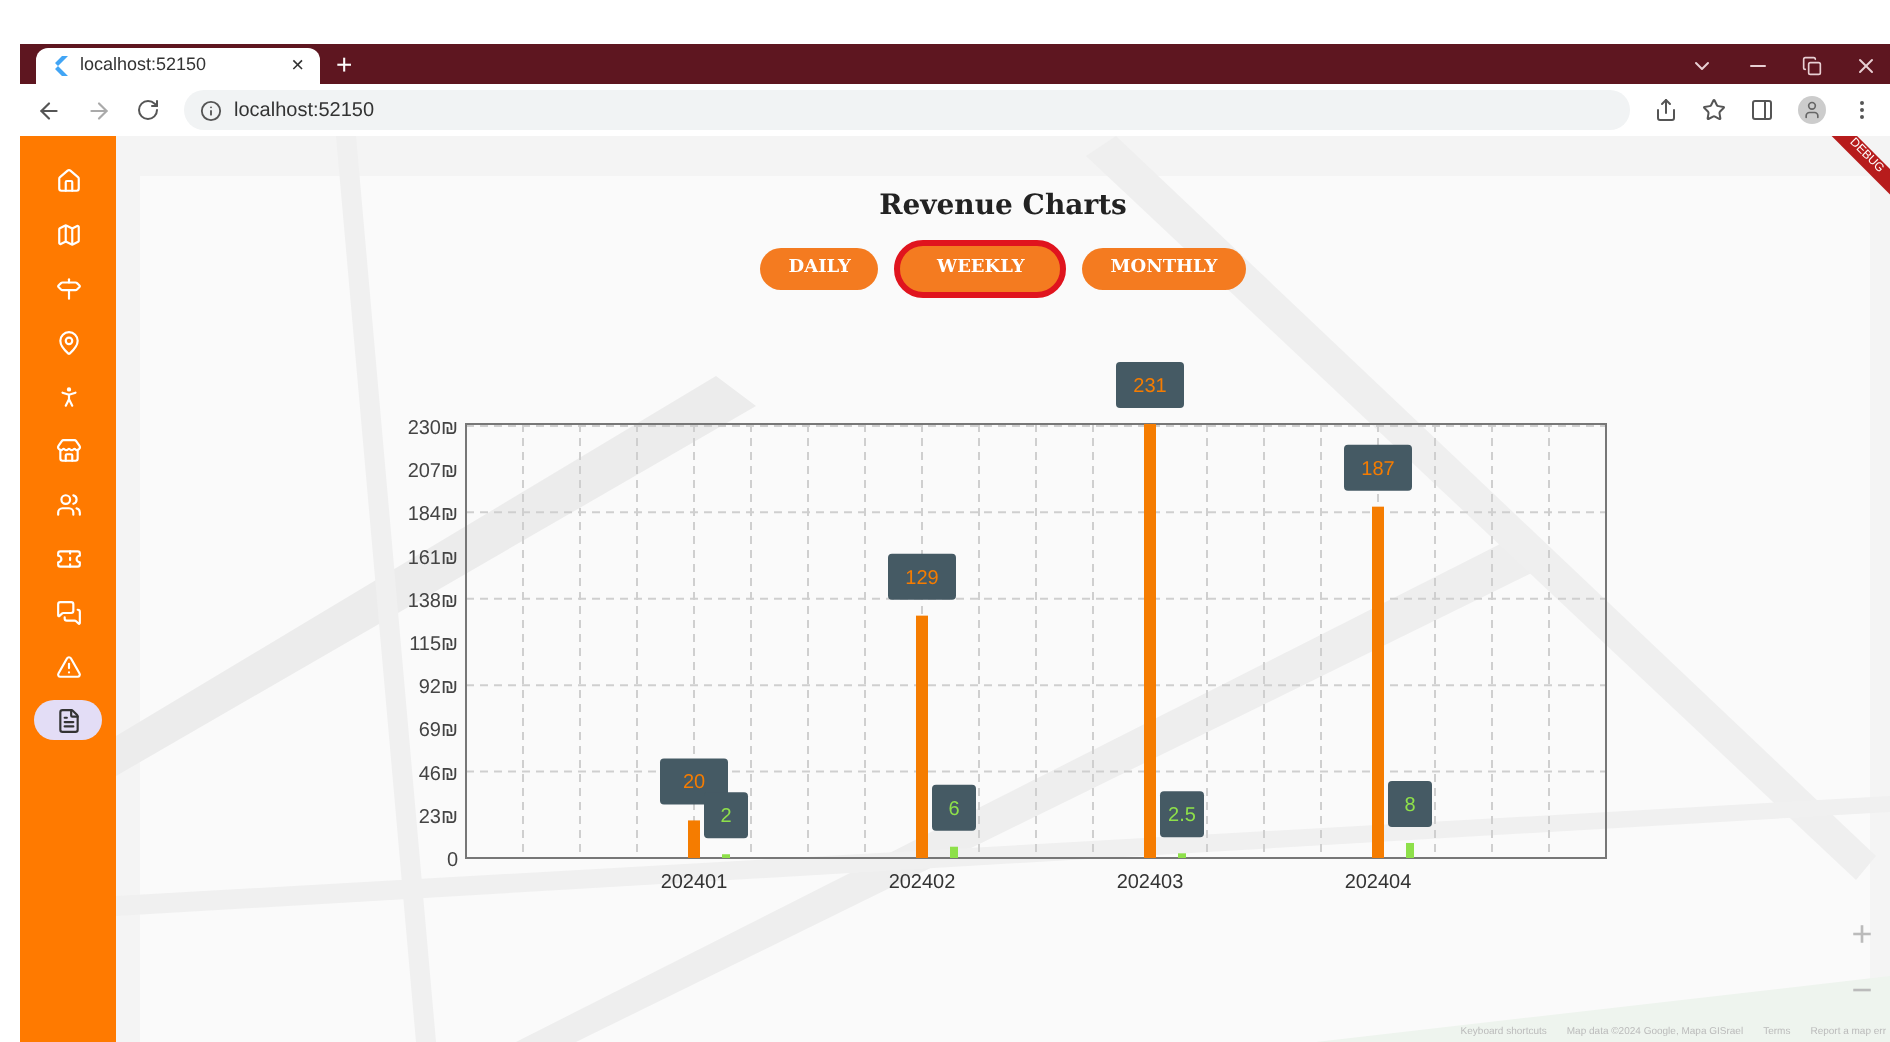  What do you see at coordinates (1812, 66) in the screenshot?
I see `restore-icon` at bounding box center [1812, 66].